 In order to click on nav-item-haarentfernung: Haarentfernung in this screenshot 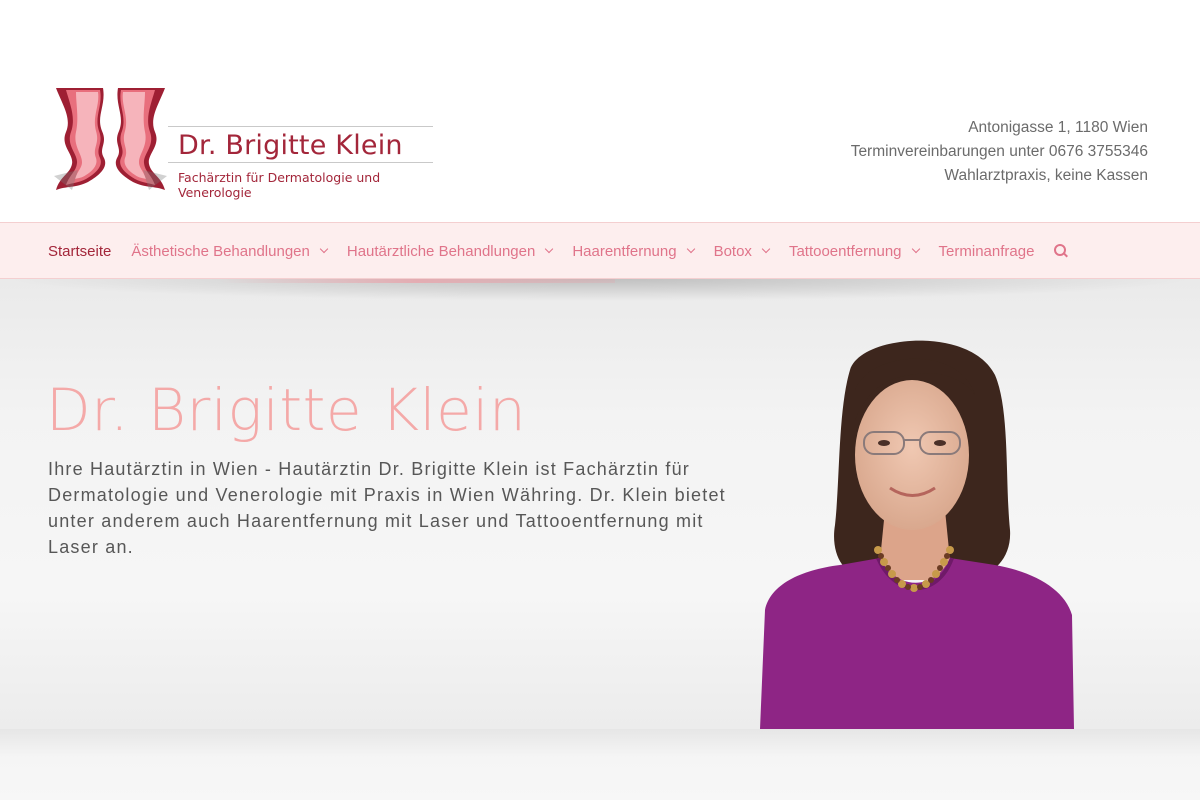, I will do `click(633, 251)`.